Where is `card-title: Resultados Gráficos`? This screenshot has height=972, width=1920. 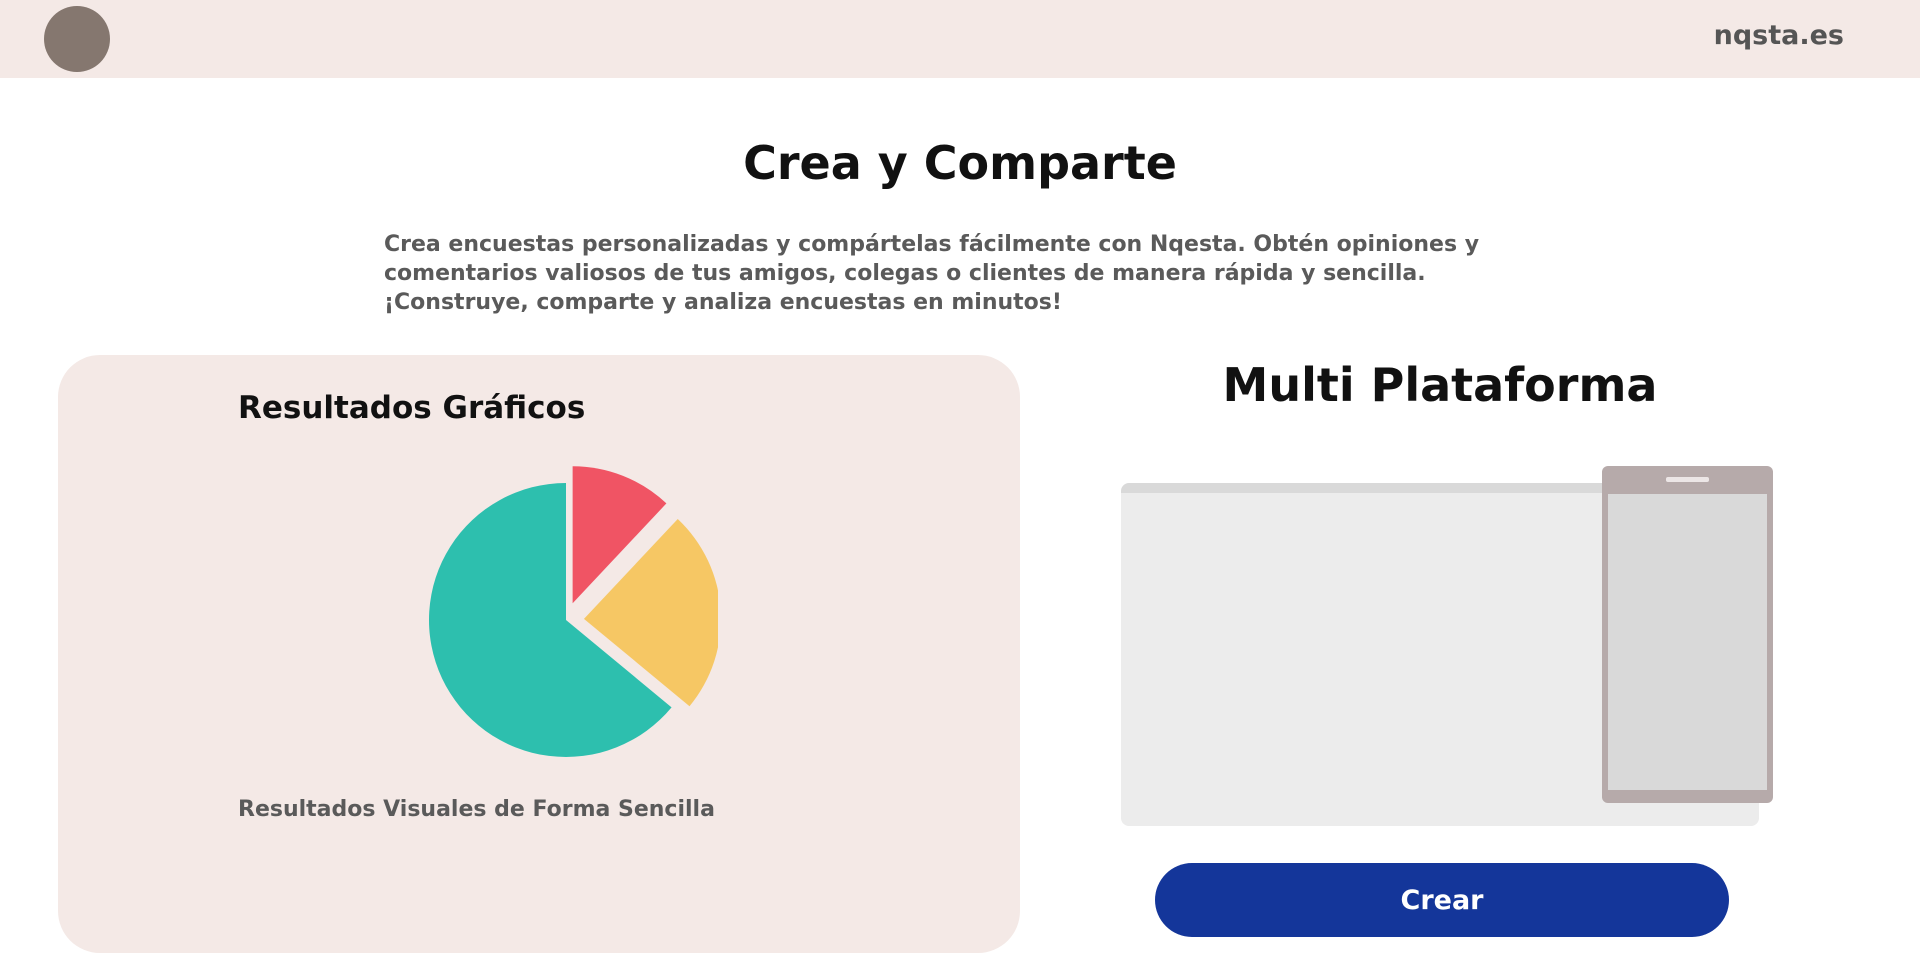 card-title: Resultados Gráficos is located at coordinates (412, 408).